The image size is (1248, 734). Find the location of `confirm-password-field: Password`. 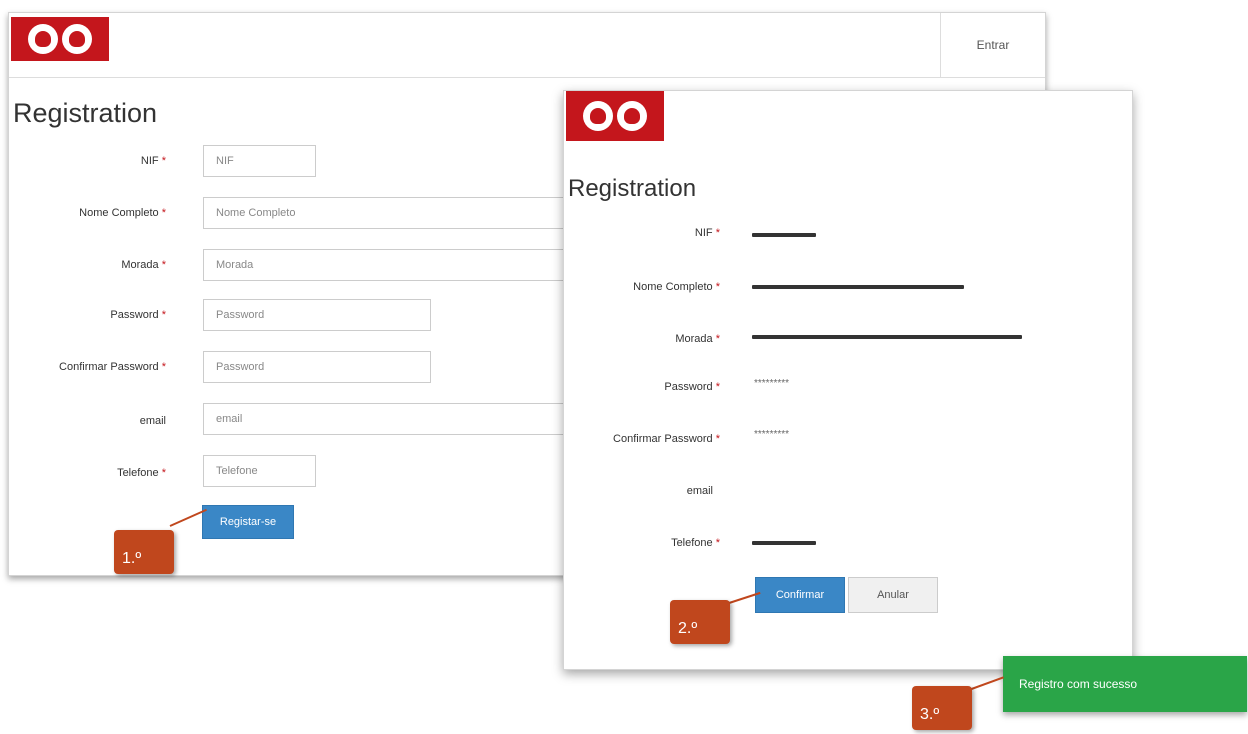

confirm-password-field: Password is located at coordinates (317, 367).